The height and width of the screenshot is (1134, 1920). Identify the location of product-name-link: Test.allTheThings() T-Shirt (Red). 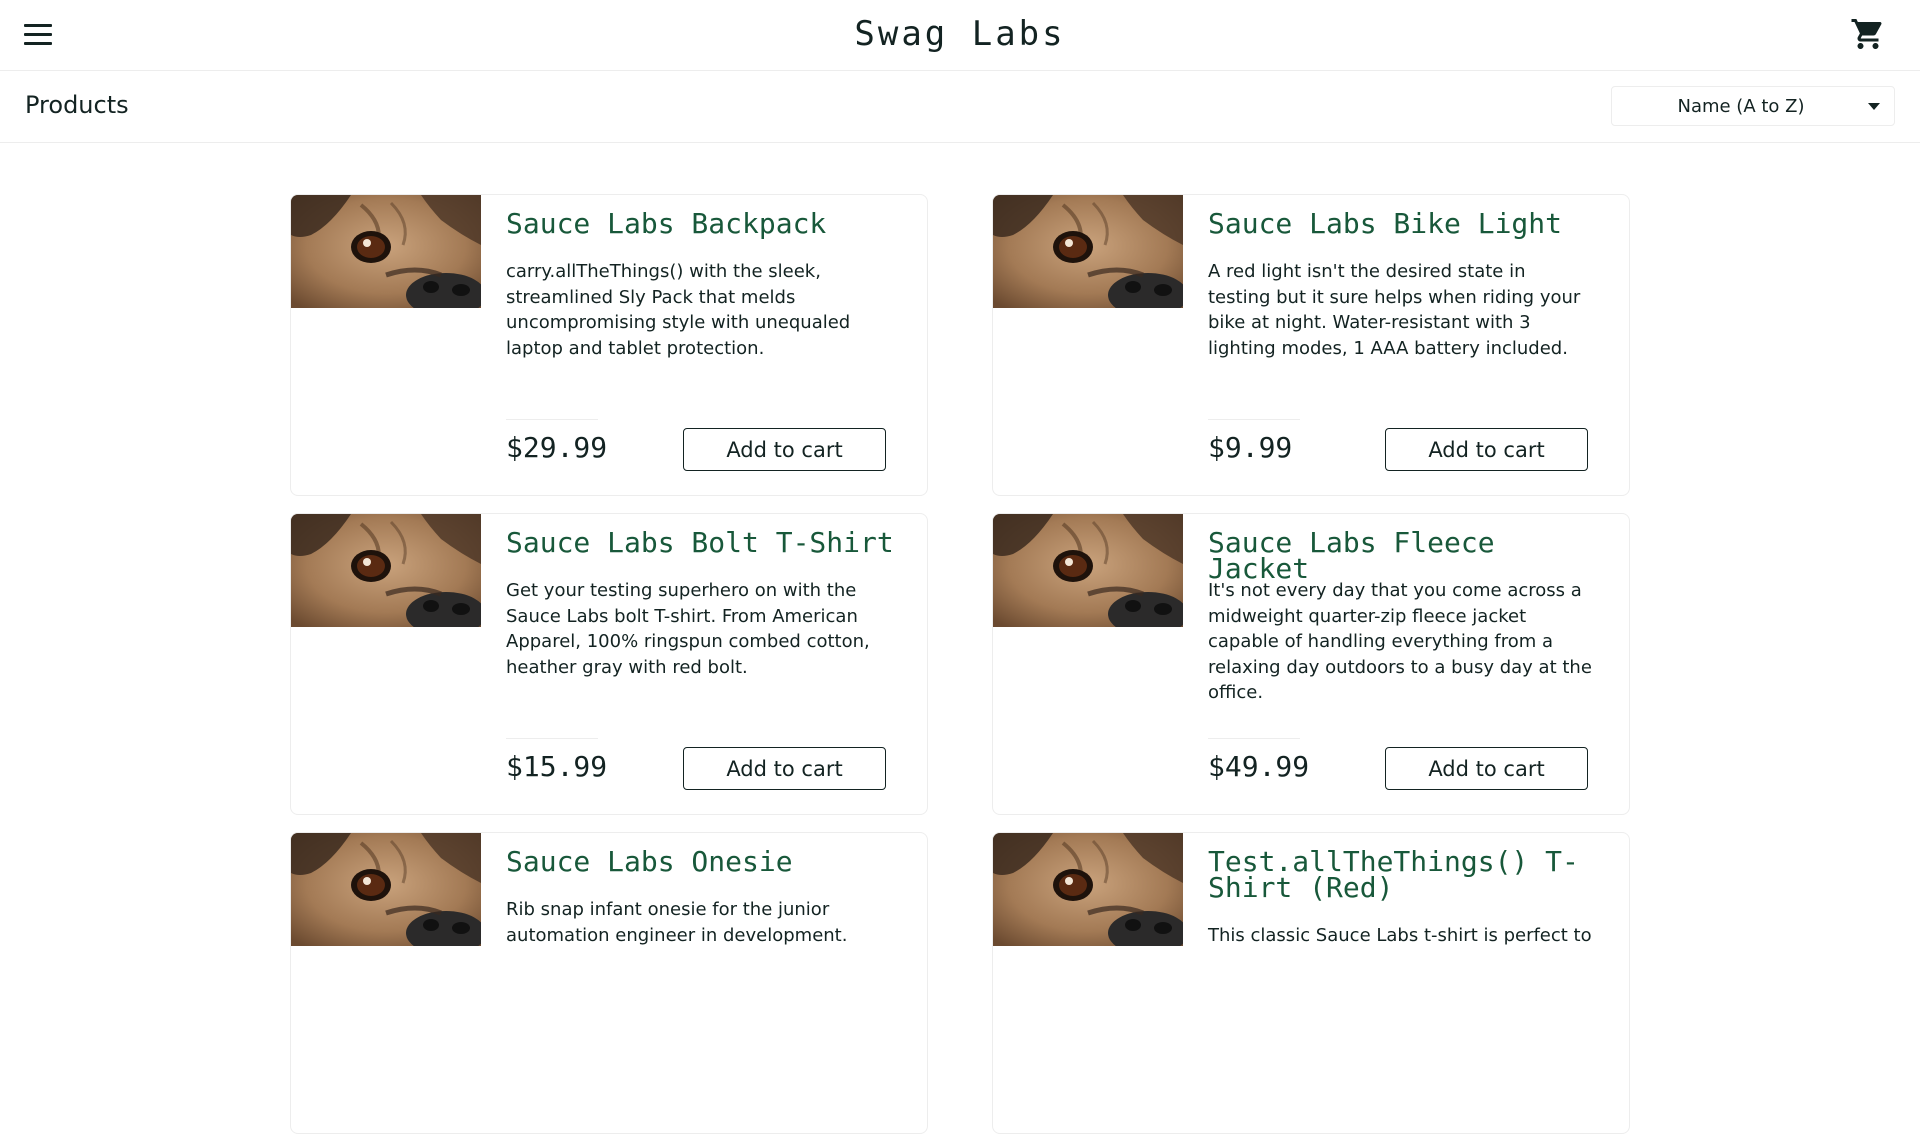
(1408, 875).